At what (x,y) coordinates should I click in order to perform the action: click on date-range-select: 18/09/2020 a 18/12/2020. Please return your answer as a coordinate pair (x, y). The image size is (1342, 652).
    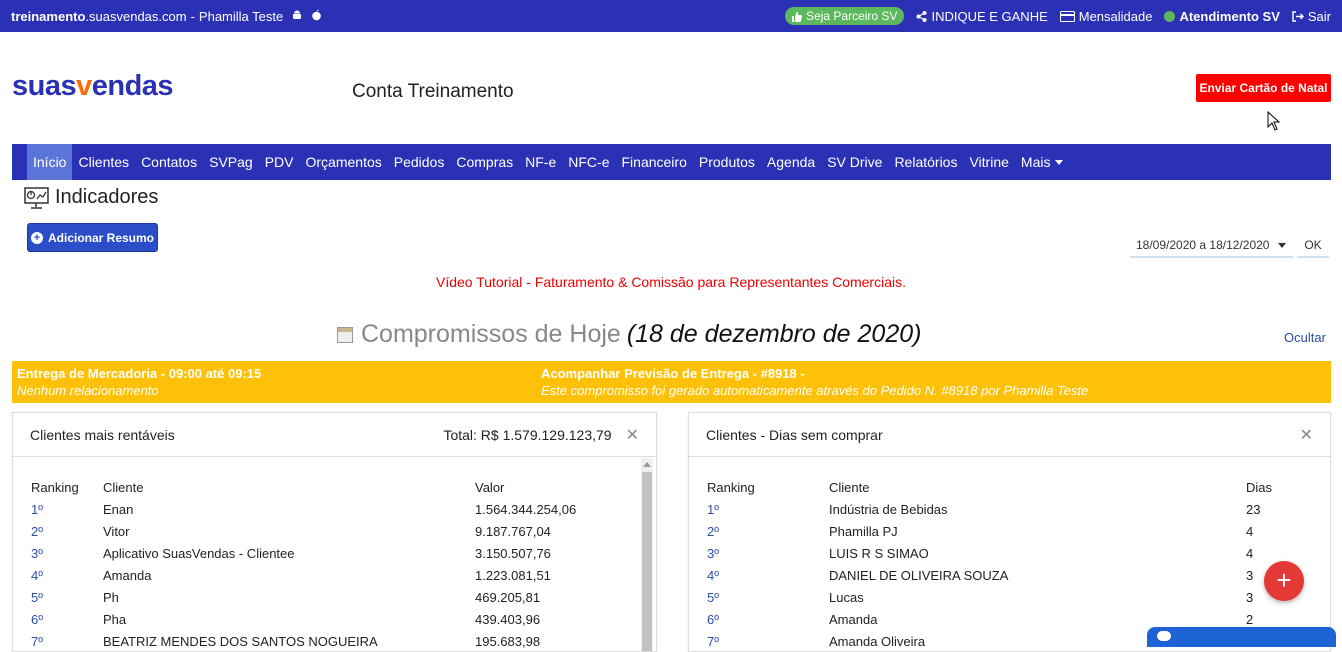
    Looking at the image, I should click on (1211, 245).